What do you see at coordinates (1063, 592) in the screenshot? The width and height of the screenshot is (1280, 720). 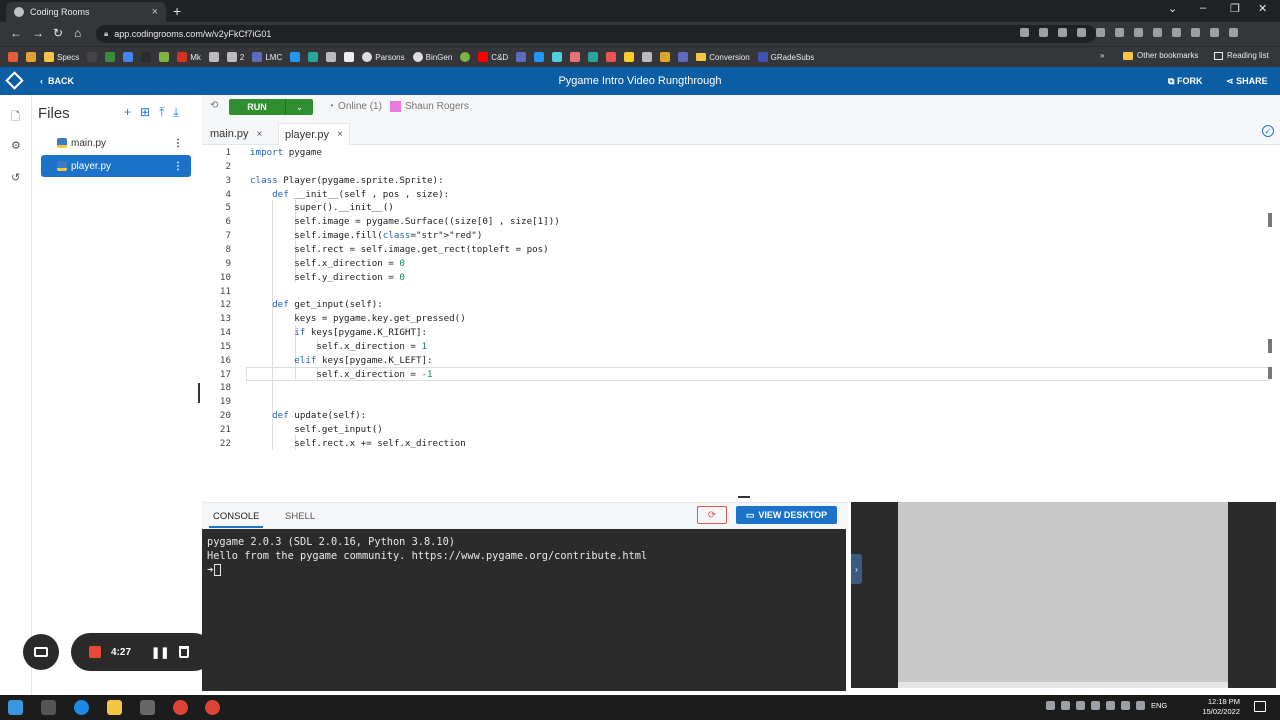 I see `desktop-screen` at bounding box center [1063, 592].